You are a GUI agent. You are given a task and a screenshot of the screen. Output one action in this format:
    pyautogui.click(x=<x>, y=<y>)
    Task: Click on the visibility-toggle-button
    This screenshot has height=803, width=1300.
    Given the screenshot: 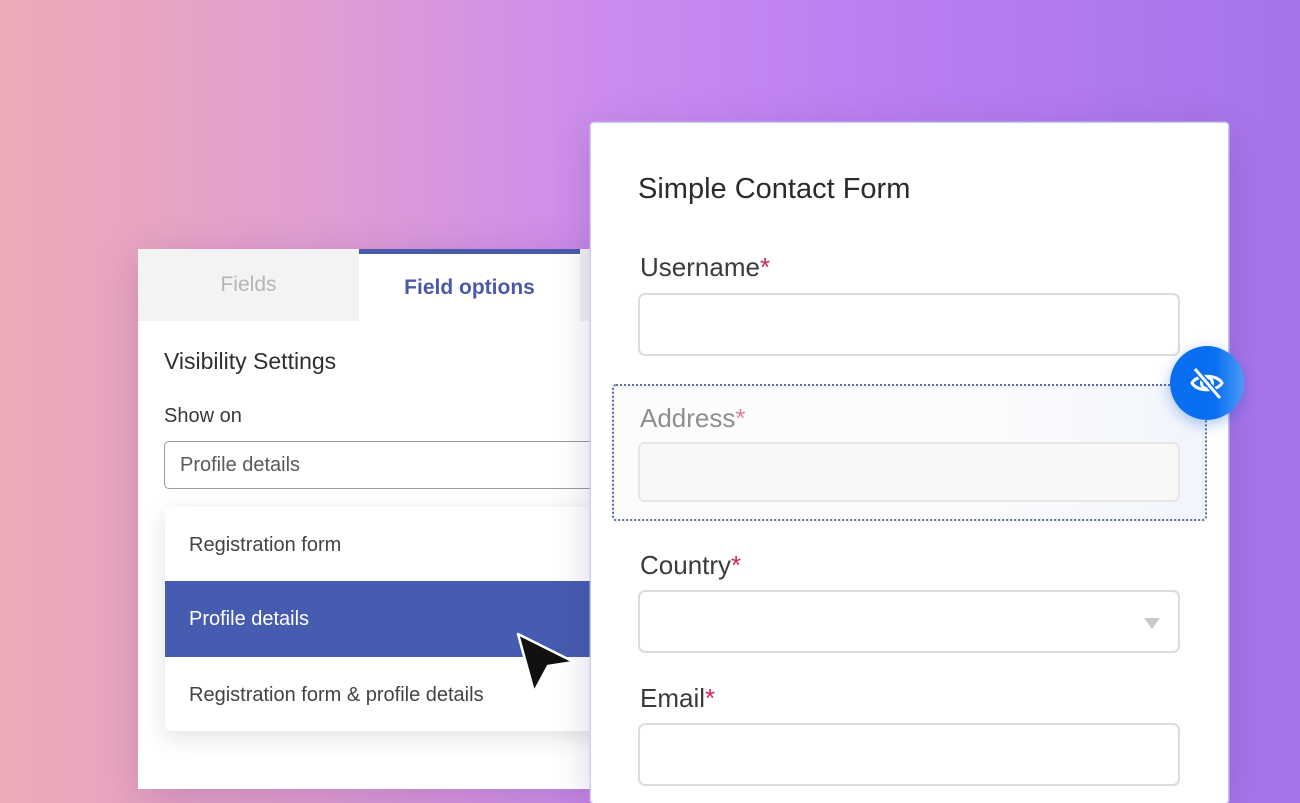 What is the action you would take?
    pyautogui.click(x=1207, y=383)
    